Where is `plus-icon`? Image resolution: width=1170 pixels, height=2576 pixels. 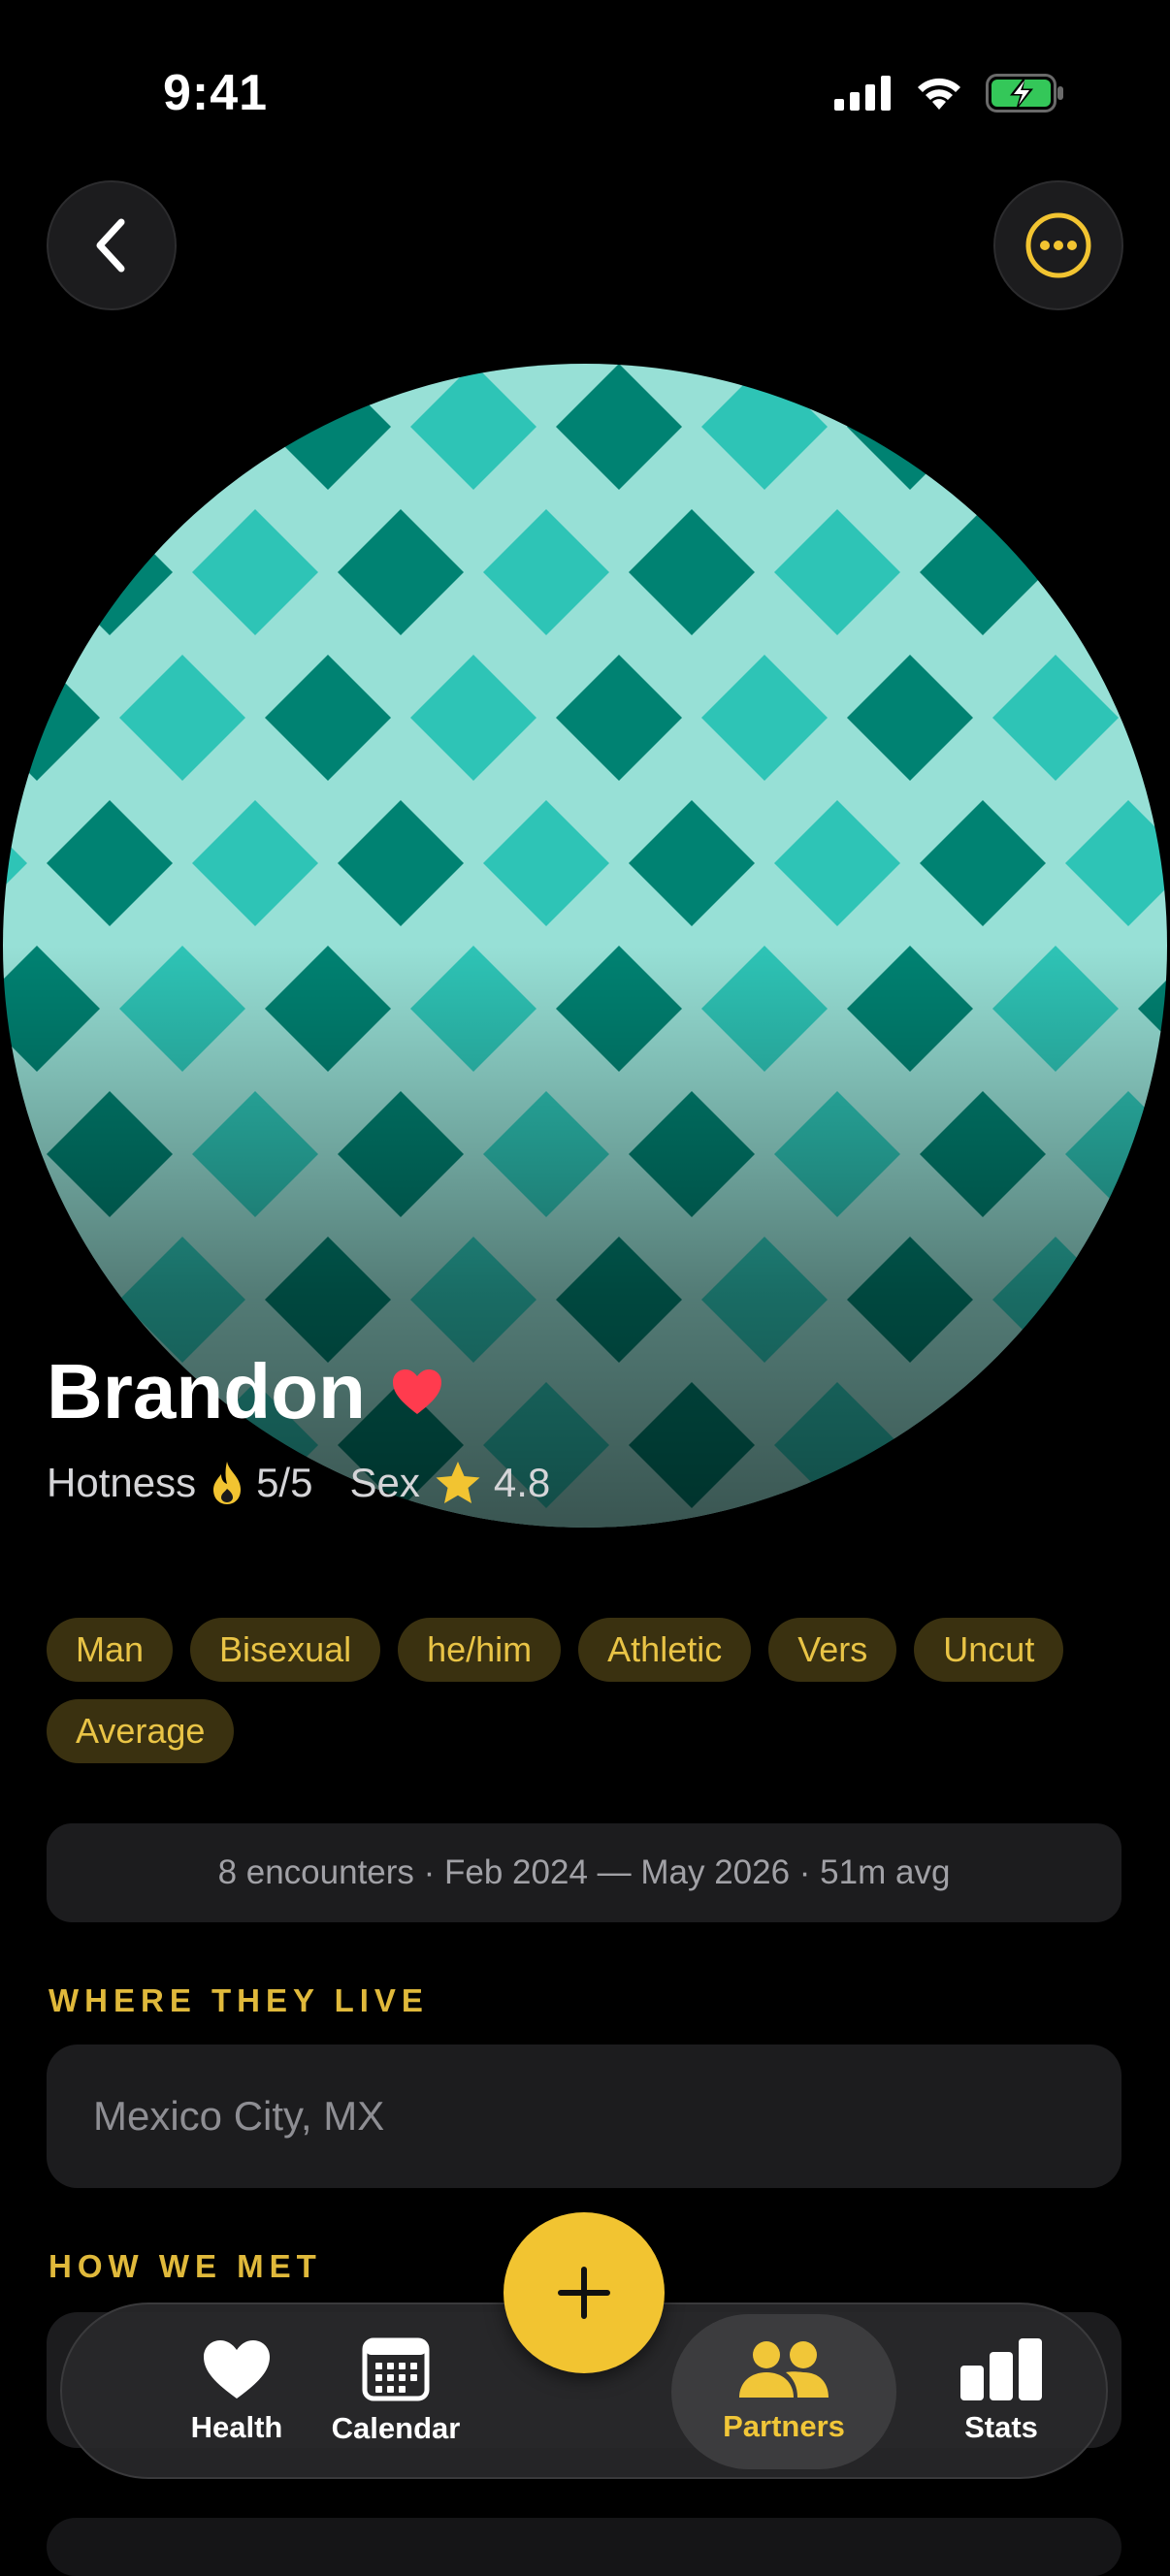 plus-icon is located at coordinates (584, 2293).